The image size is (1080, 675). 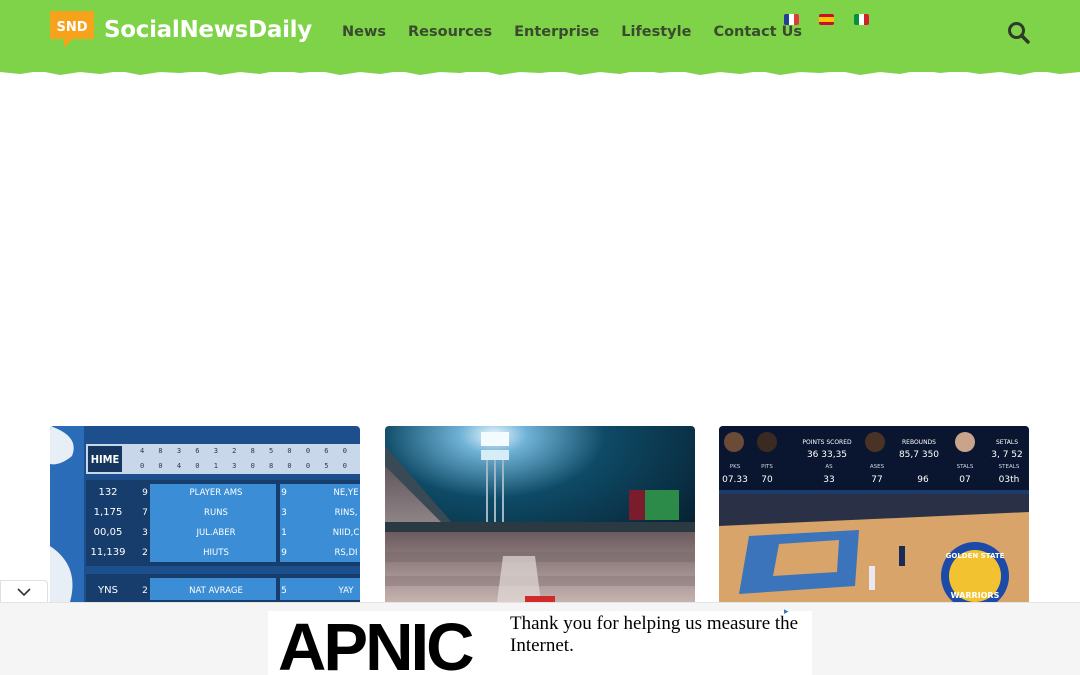 I want to click on scoreboard-row-num: 00,05, so click(x=108, y=532).